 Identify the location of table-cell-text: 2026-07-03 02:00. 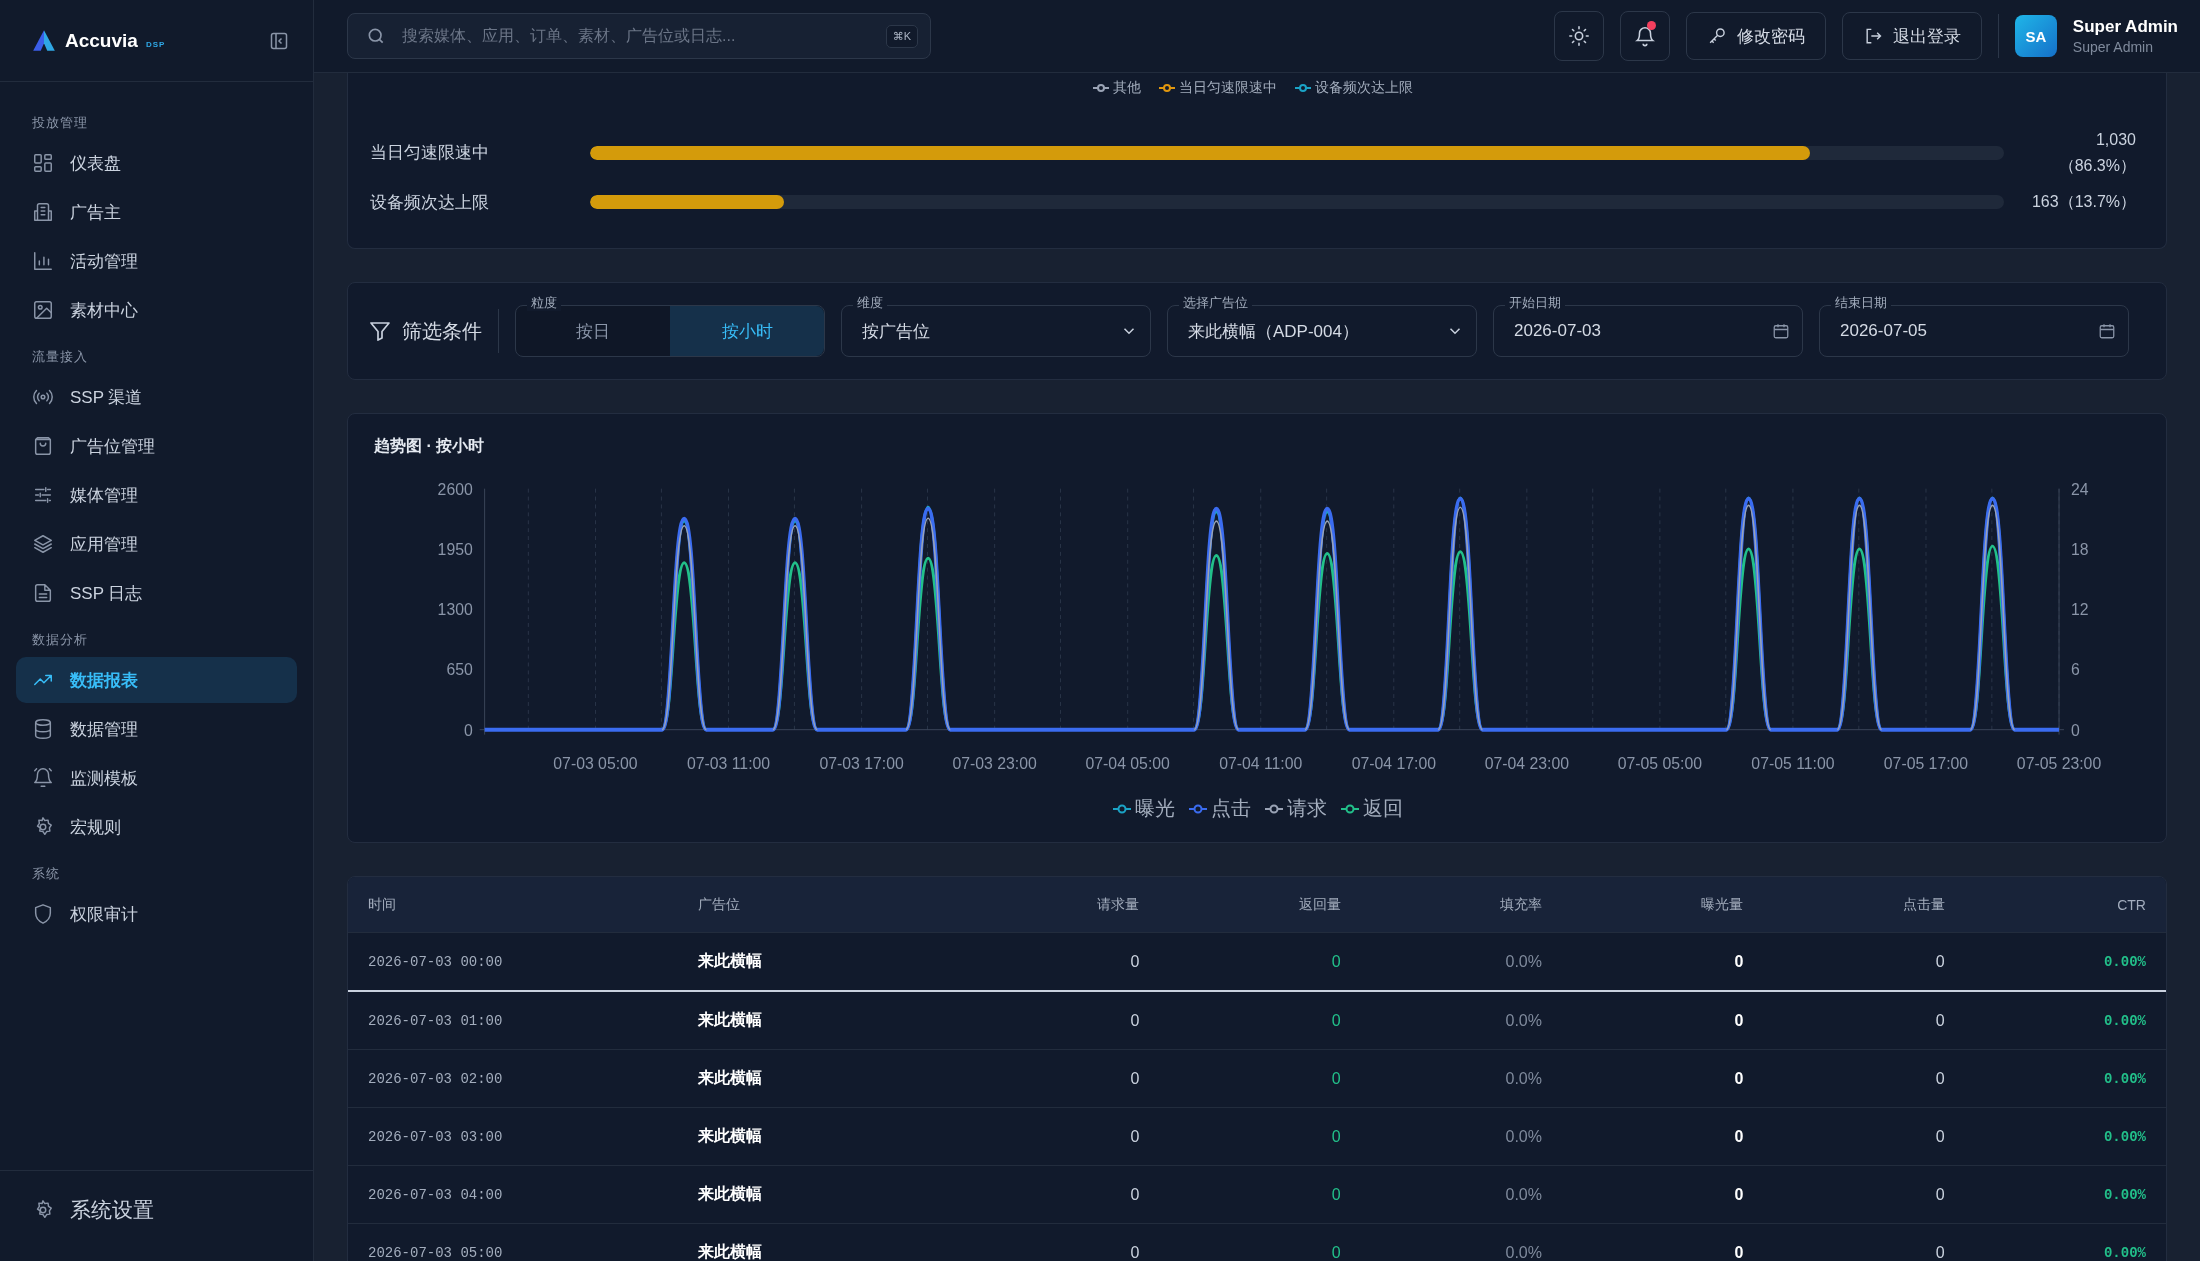
(436, 1078).